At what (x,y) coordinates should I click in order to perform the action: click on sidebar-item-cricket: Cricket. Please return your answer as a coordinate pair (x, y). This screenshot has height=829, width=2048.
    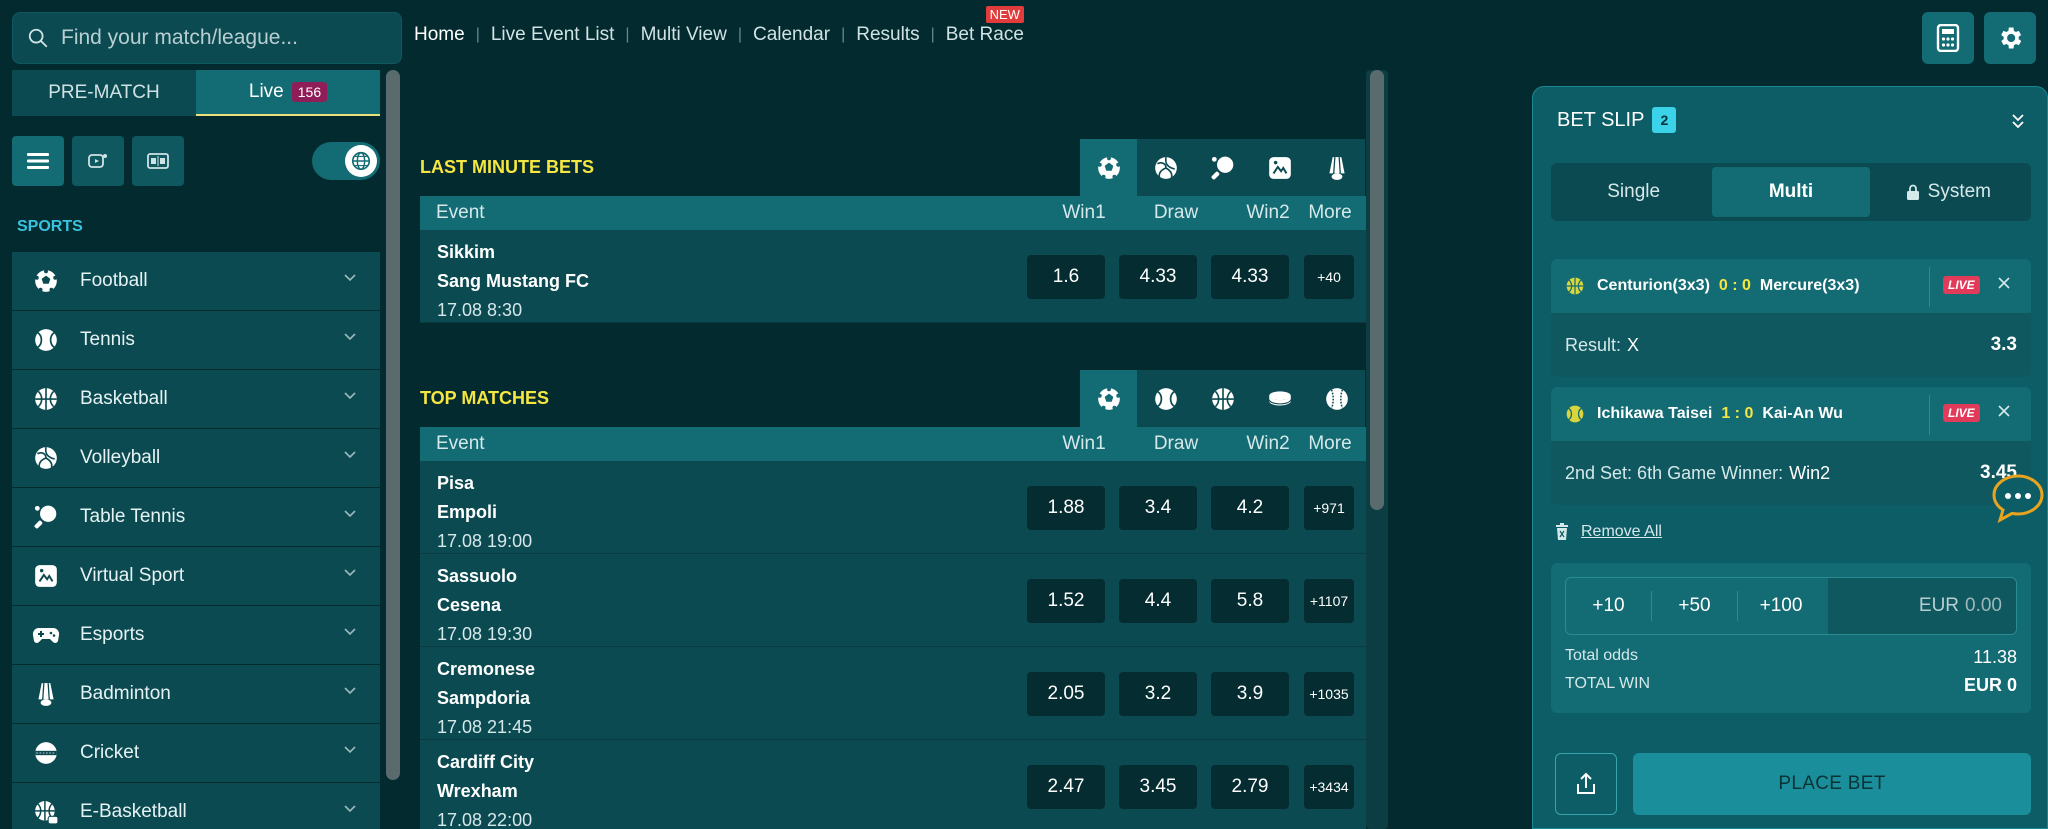
    Looking at the image, I should click on (196, 753).